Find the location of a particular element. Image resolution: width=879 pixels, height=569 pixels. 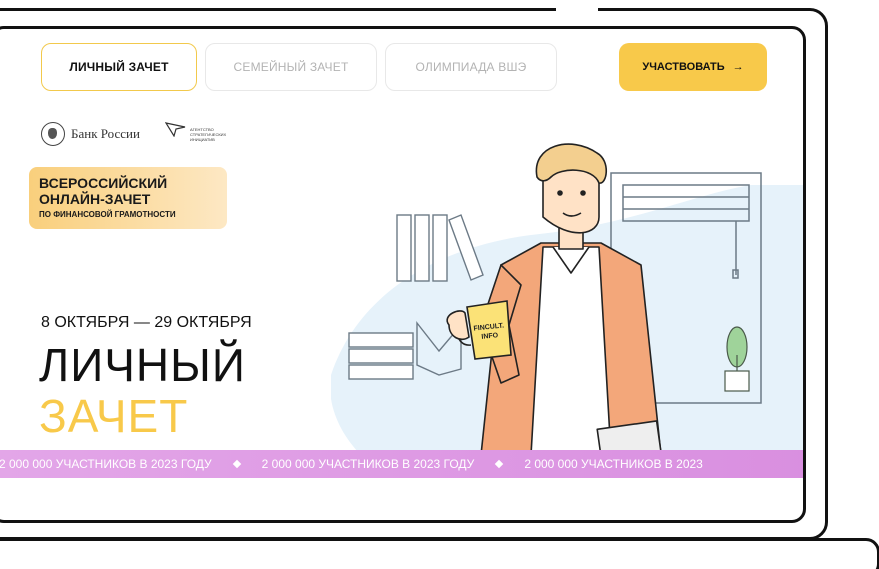

asi-arrow-icon is located at coordinates (175, 129).